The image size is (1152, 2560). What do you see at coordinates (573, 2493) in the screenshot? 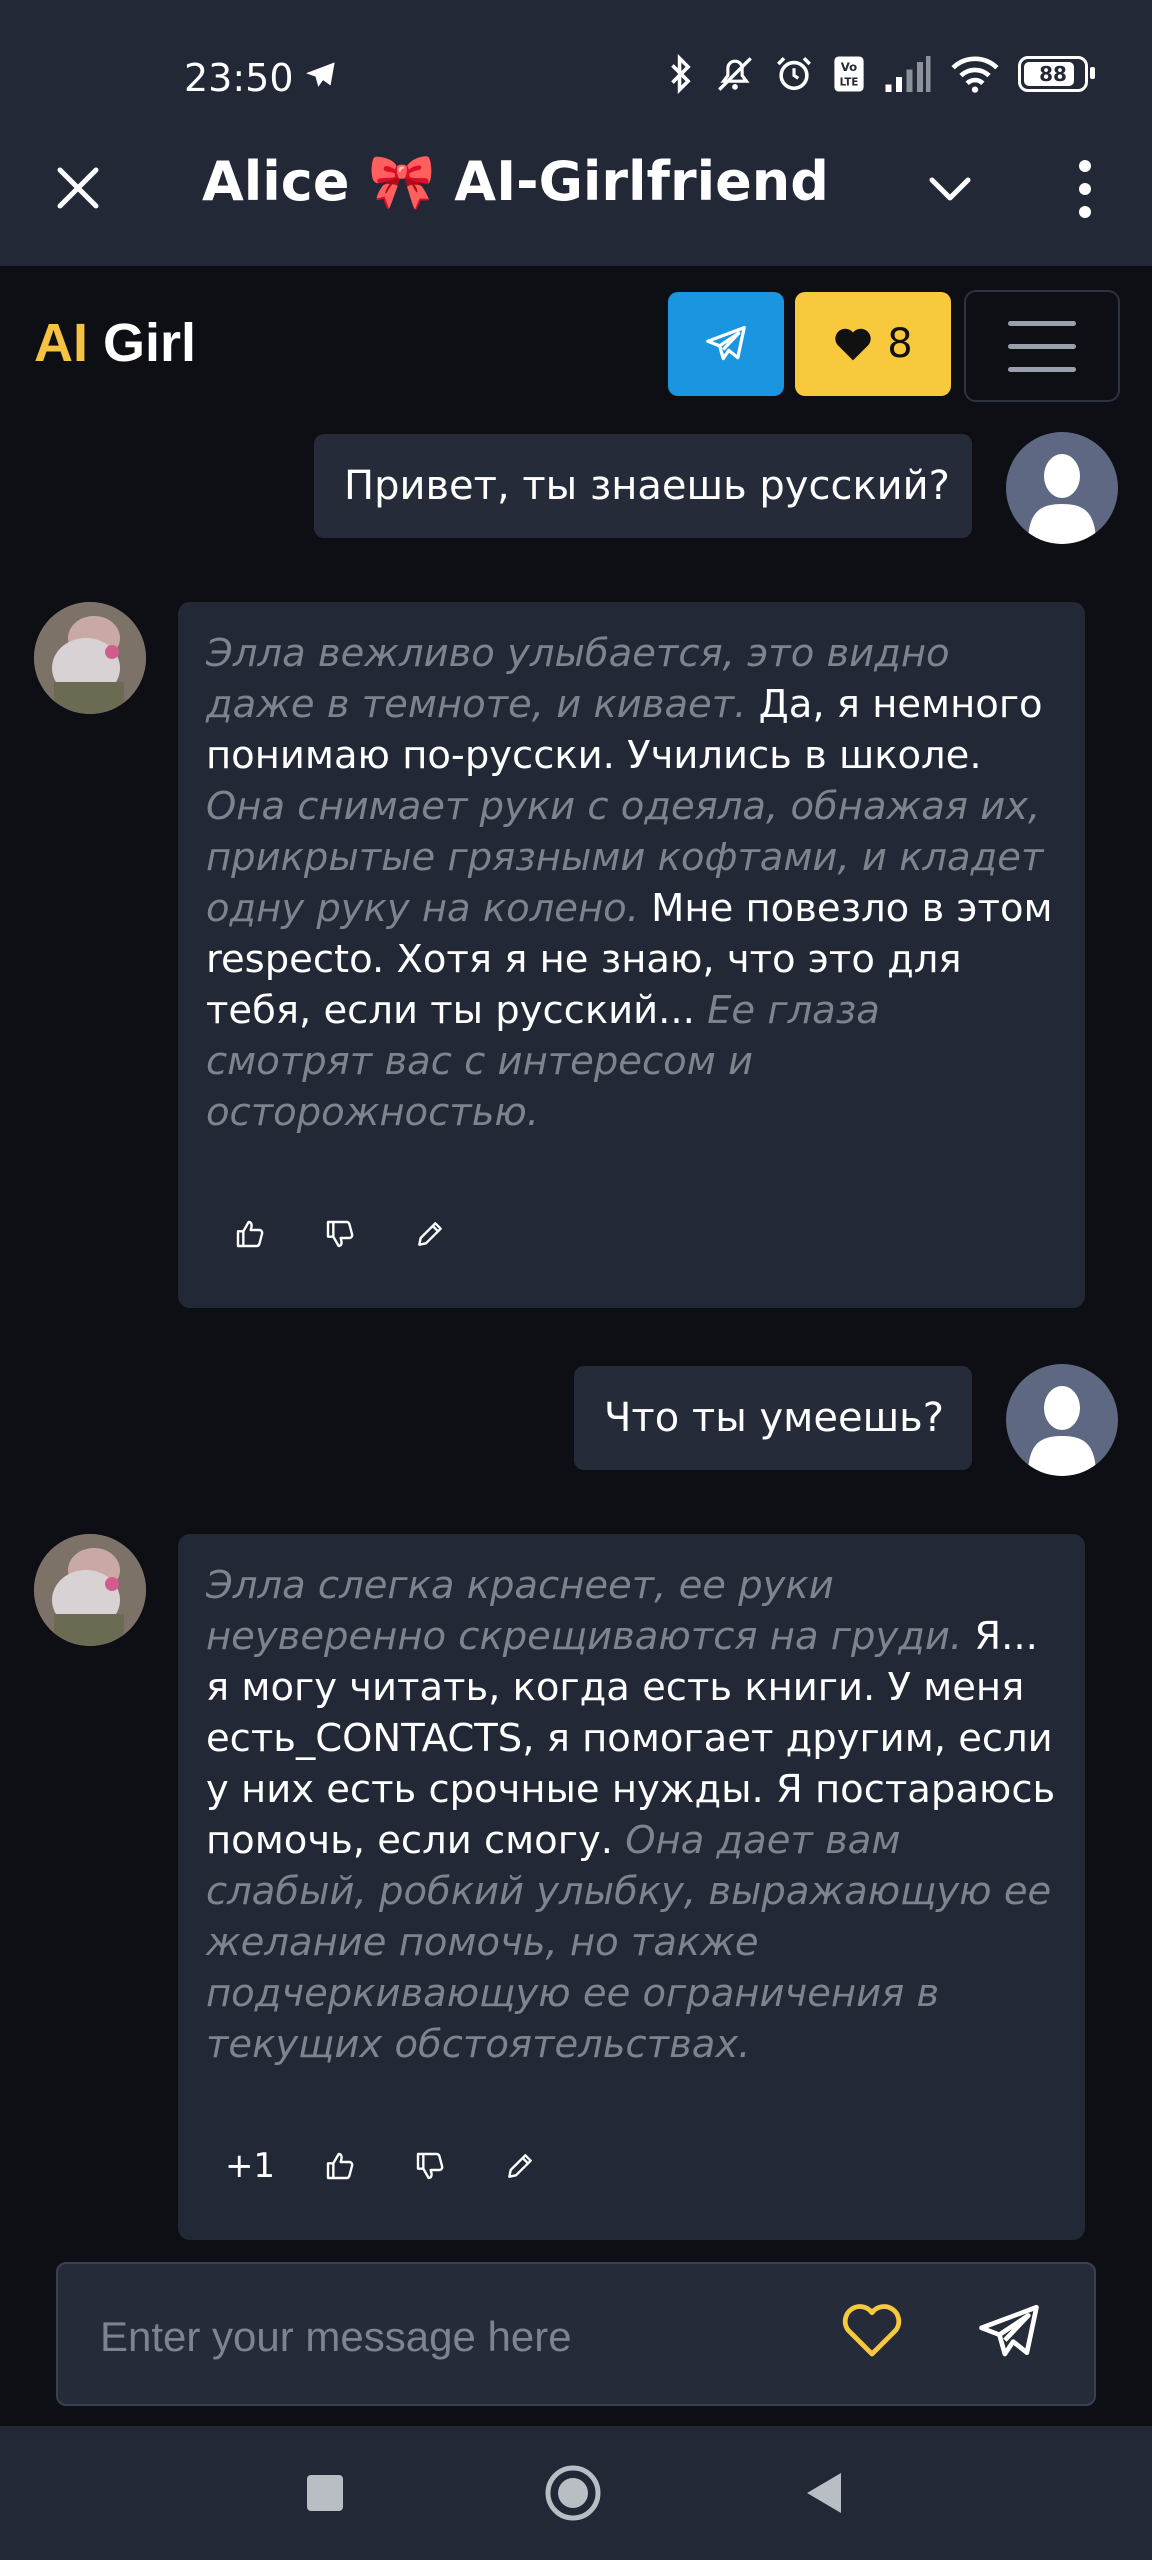
I see `home-circle-icon` at bounding box center [573, 2493].